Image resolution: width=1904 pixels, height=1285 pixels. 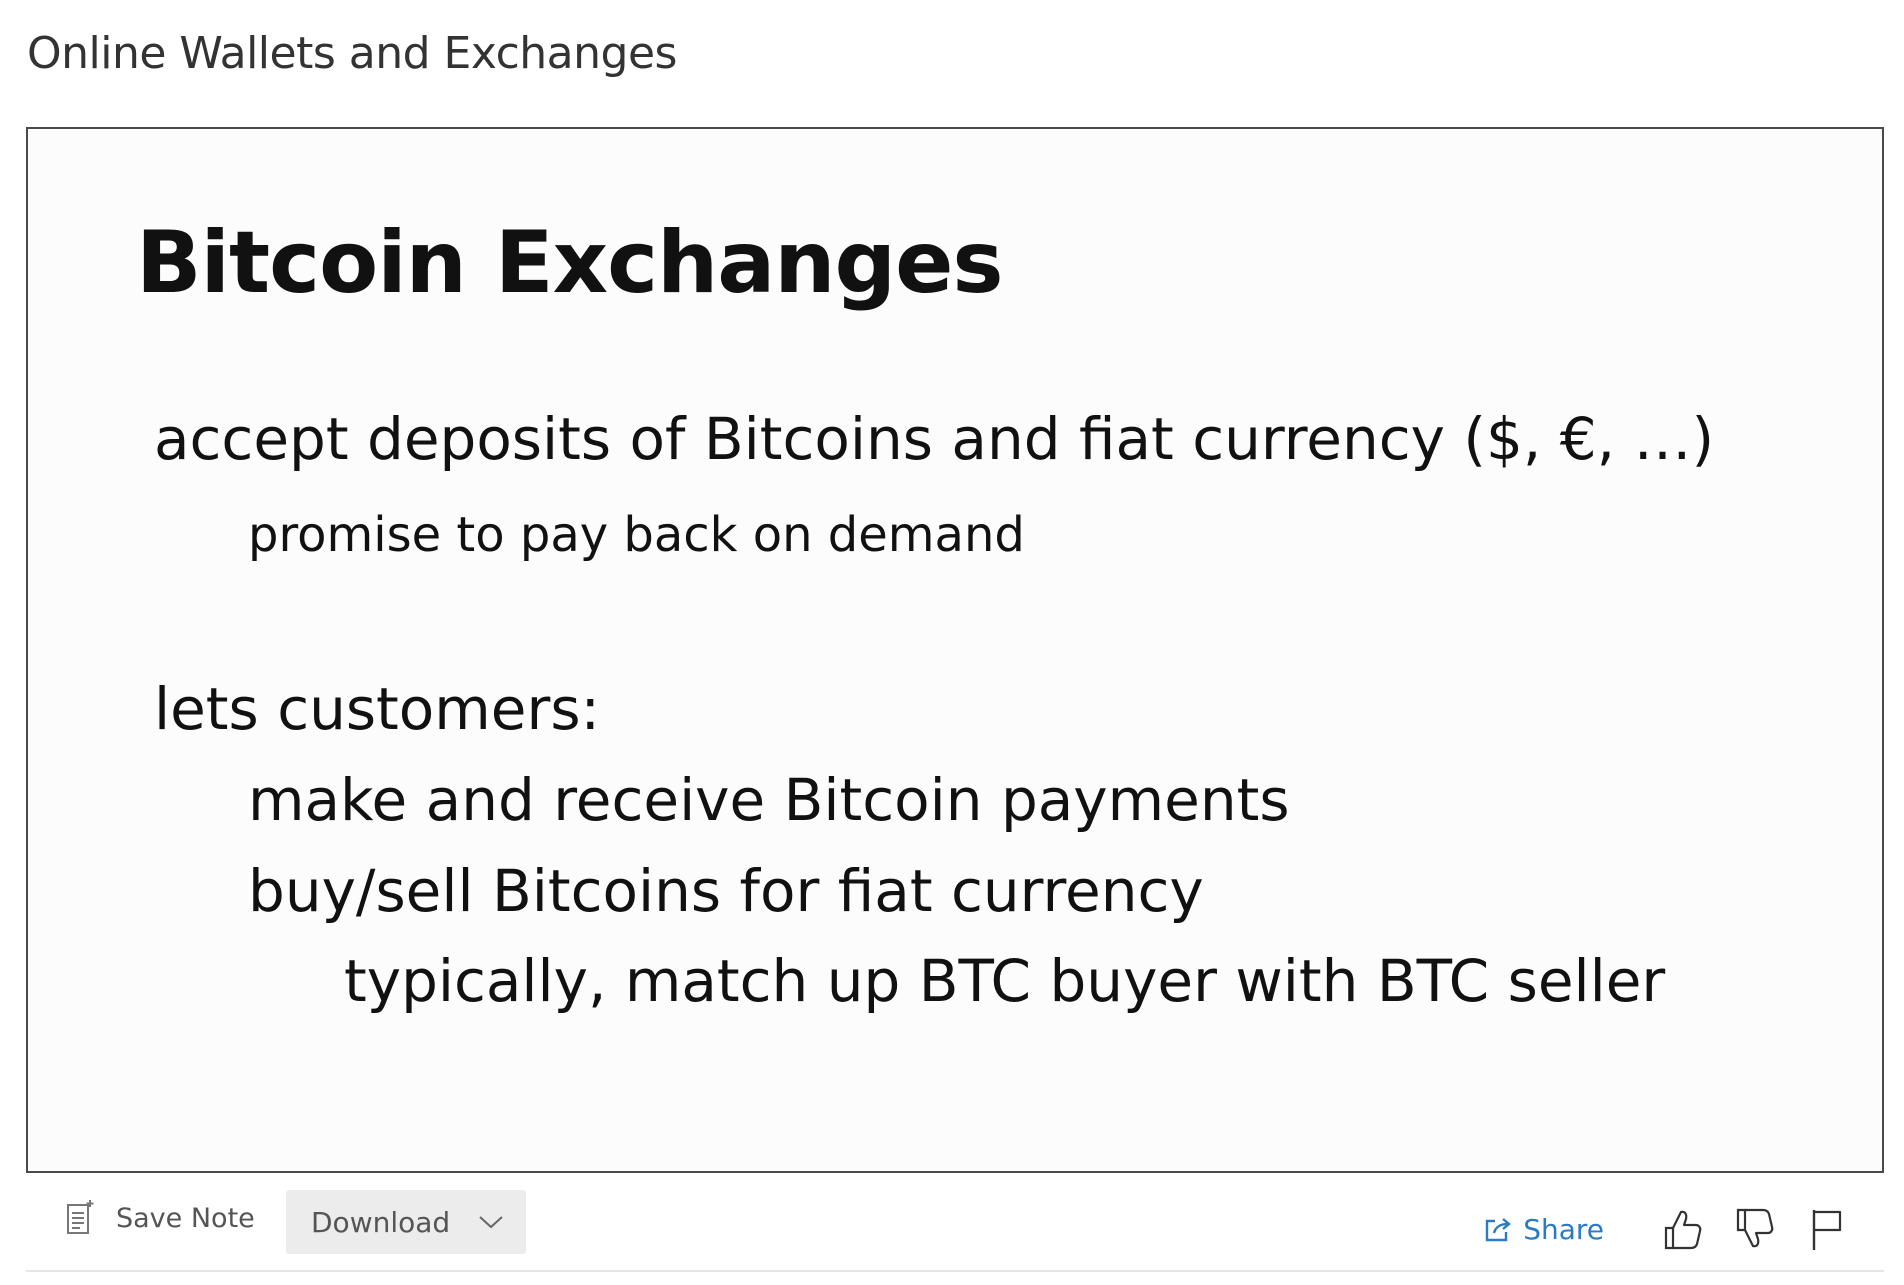 I want to click on download-label: Download, so click(x=381, y=1222).